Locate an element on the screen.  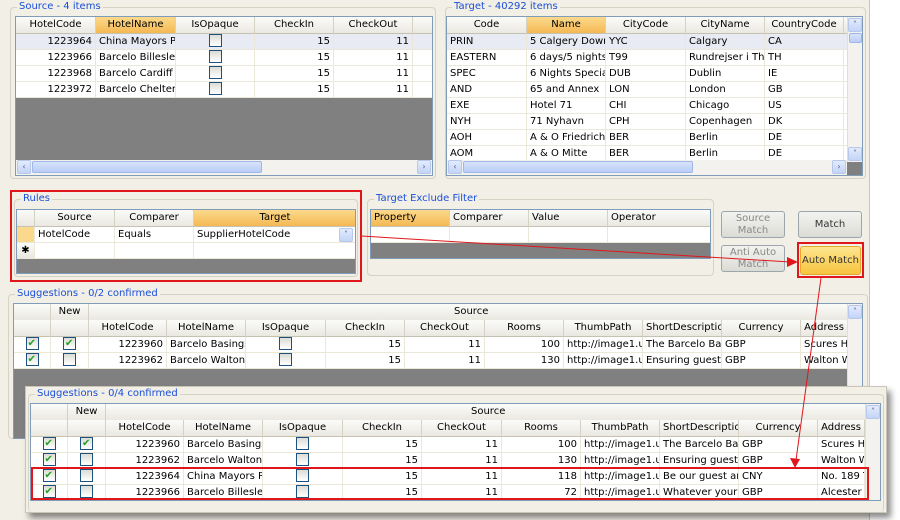
arrow-automatch-to-results is located at coordinates (808, 369).